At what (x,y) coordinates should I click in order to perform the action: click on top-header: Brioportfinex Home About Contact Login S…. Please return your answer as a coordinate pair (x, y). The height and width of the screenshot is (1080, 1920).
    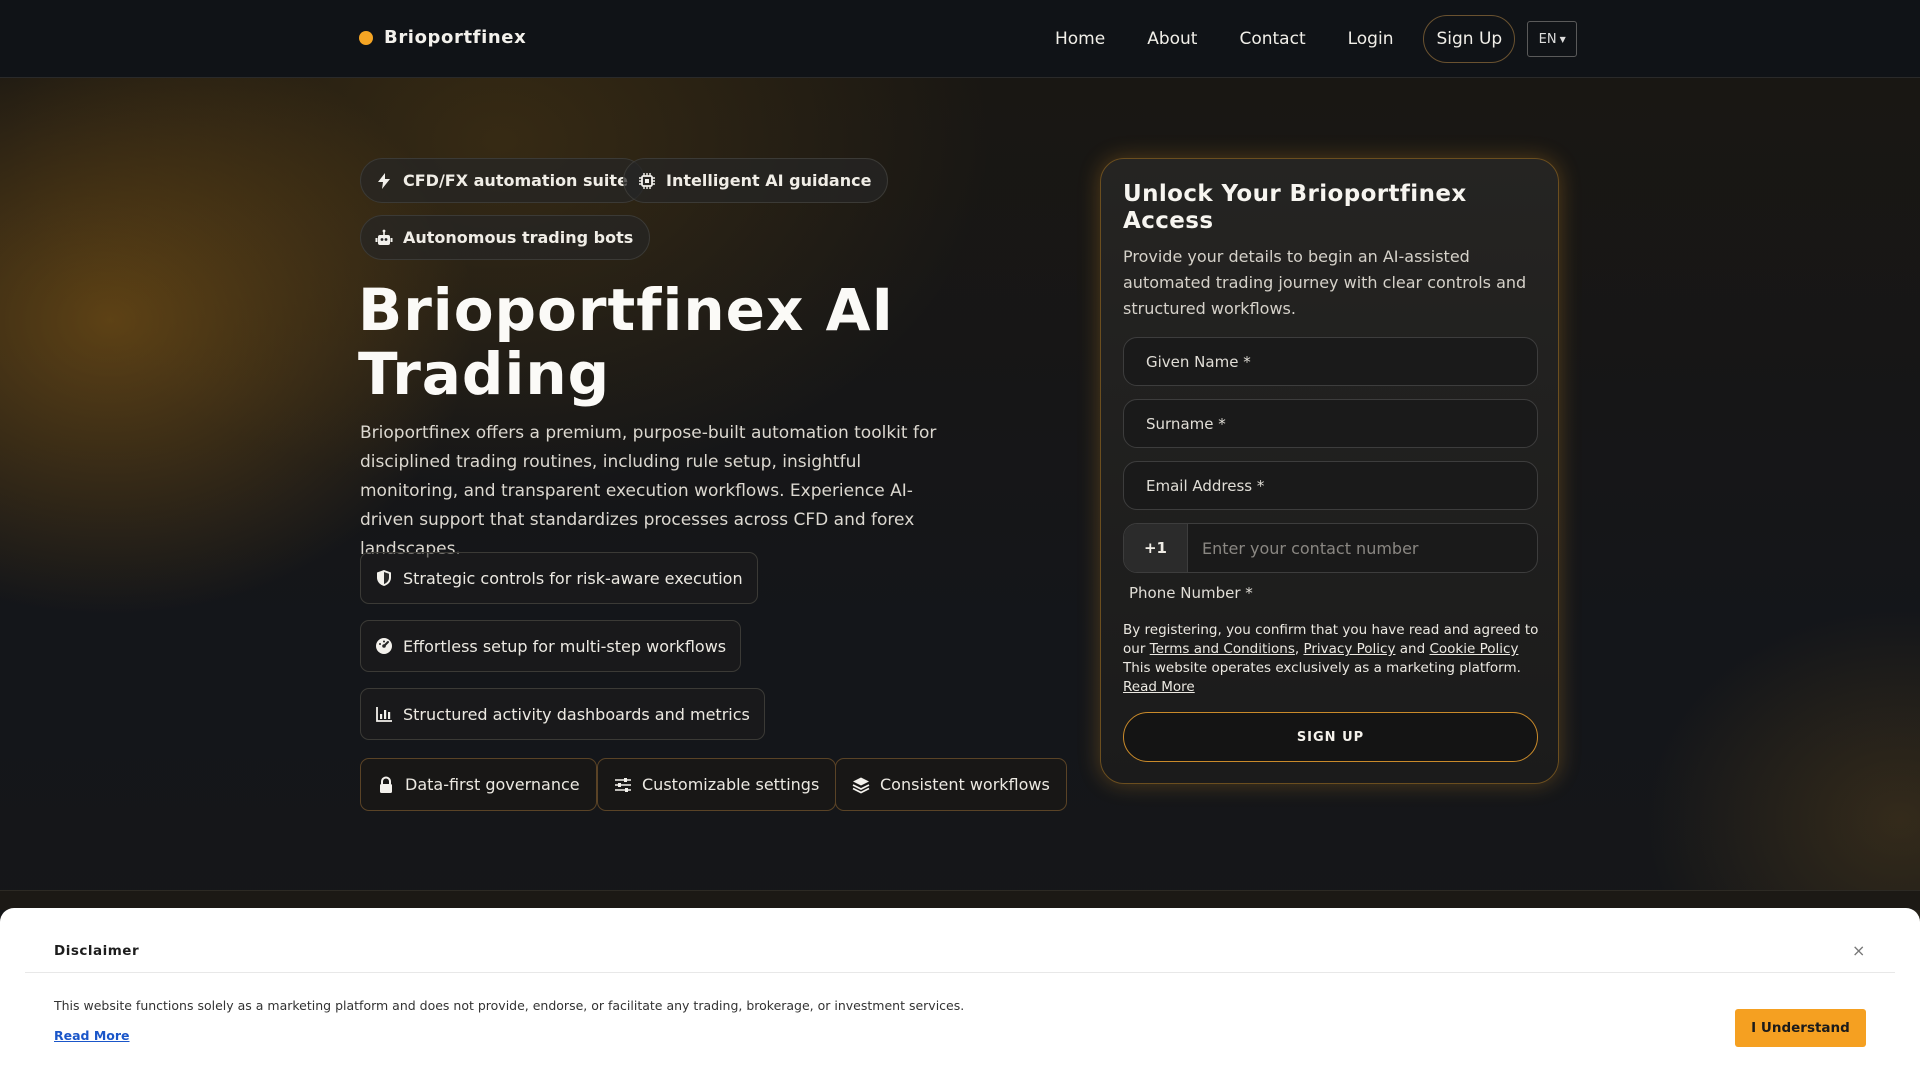
    Looking at the image, I should click on (960, 39).